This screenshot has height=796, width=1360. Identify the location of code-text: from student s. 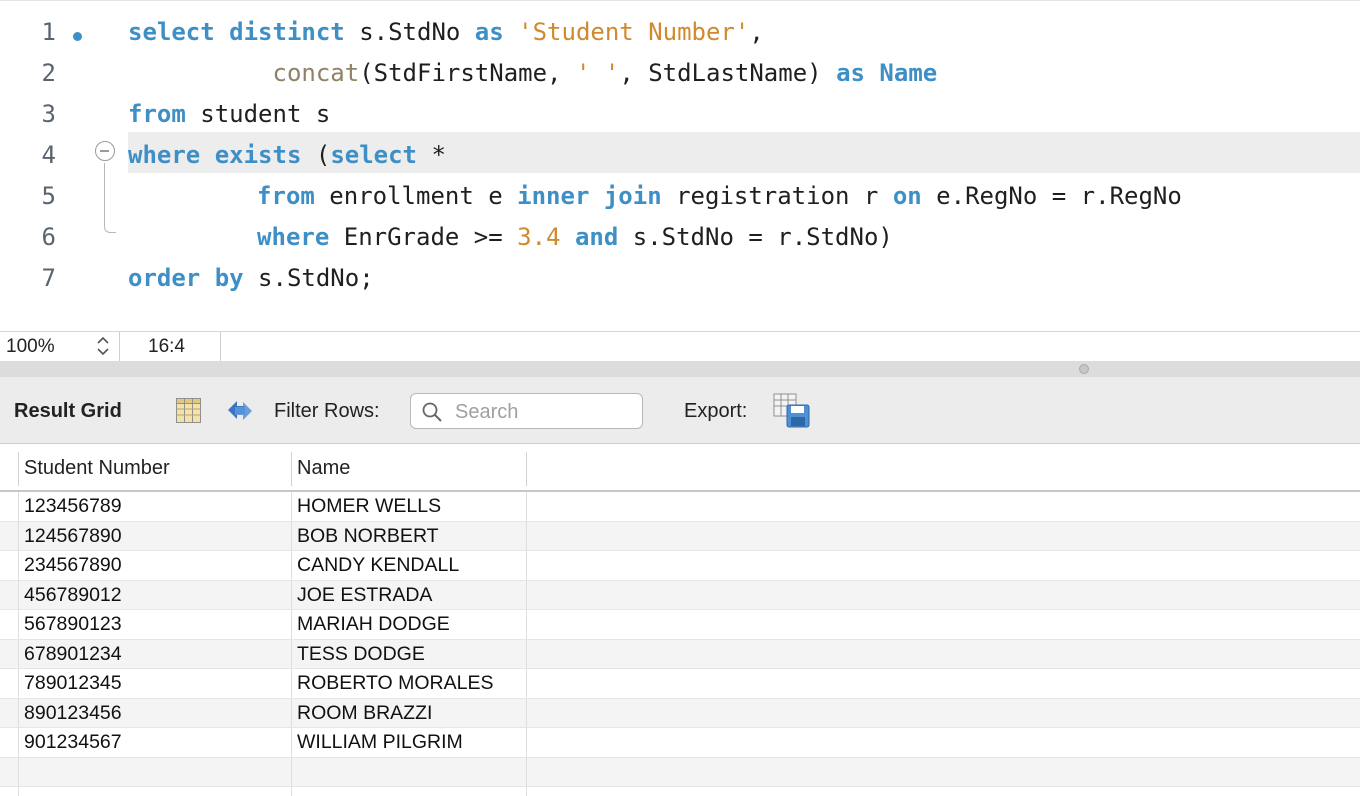
(229, 114).